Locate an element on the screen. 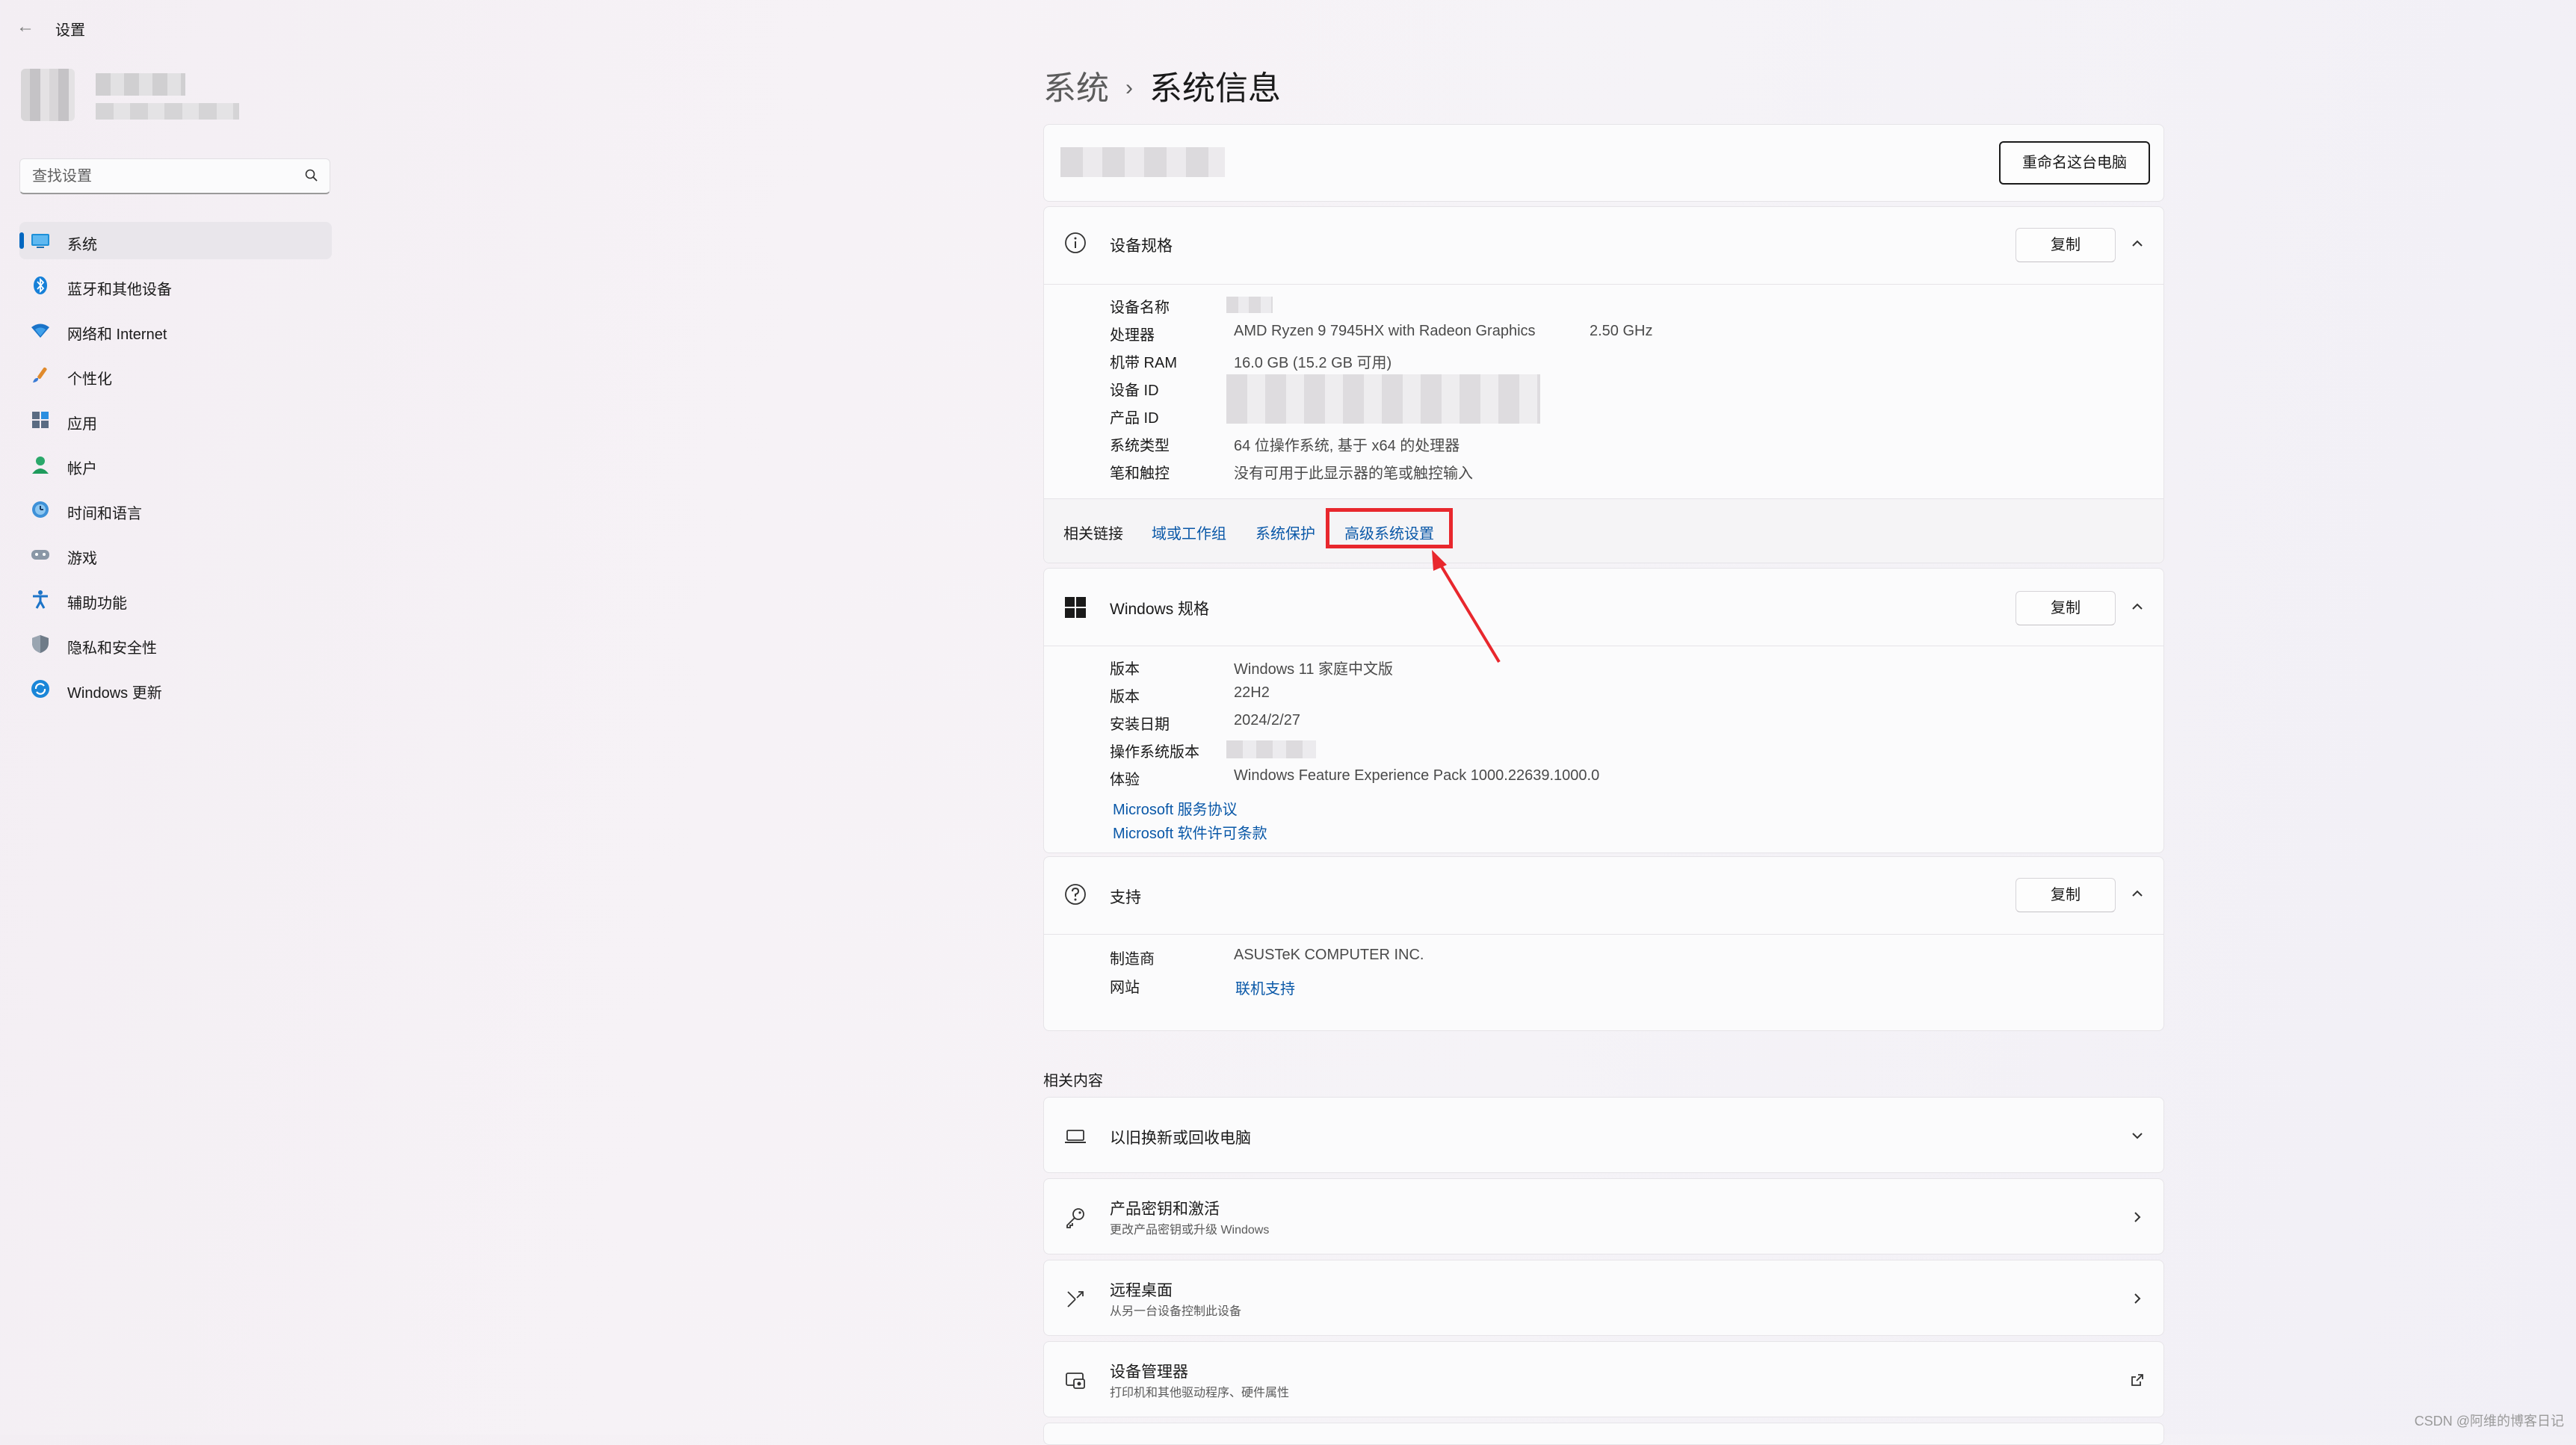 This screenshot has width=2576, height=1445. spec-key: 制造商 is located at coordinates (1132, 959).